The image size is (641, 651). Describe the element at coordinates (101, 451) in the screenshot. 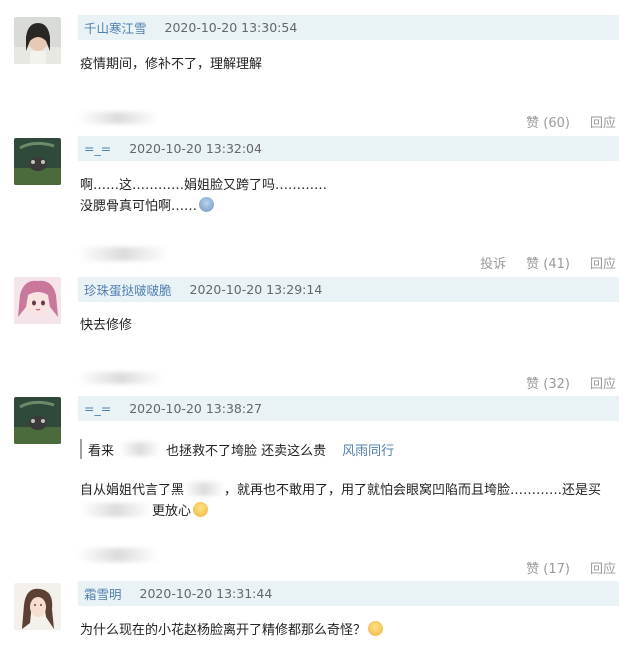

I see `quote-text-start: 看来` at that location.